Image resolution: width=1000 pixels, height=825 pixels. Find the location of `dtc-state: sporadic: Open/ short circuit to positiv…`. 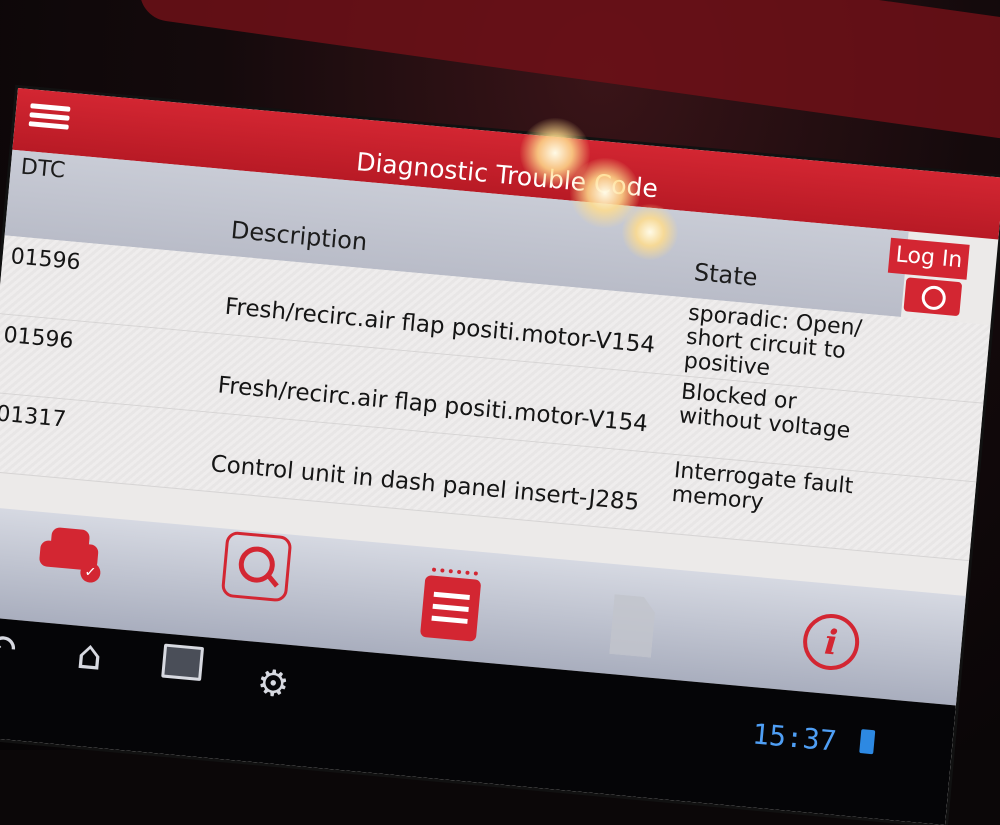

dtc-state: sporadic: Open/ short circuit to positiv… is located at coordinates (772, 341).